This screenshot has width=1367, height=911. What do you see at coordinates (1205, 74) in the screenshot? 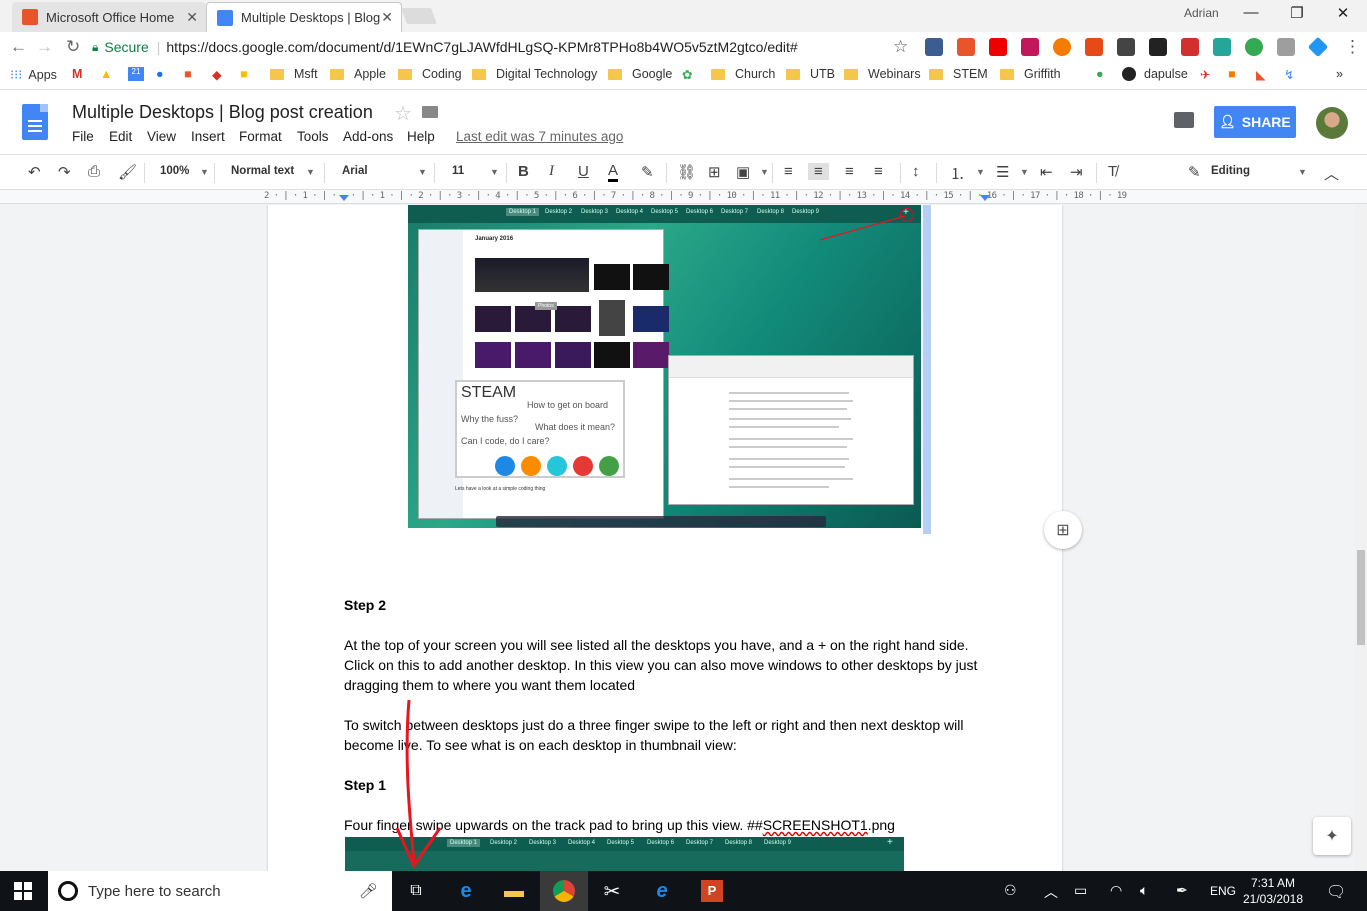
I see `bookmark-app-icon: ✈` at bounding box center [1205, 74].